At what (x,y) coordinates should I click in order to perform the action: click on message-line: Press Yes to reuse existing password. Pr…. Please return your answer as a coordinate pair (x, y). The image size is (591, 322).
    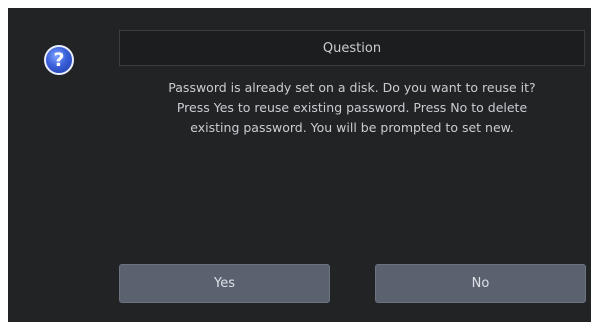
    Looking at the image, I should click on (352, 107).